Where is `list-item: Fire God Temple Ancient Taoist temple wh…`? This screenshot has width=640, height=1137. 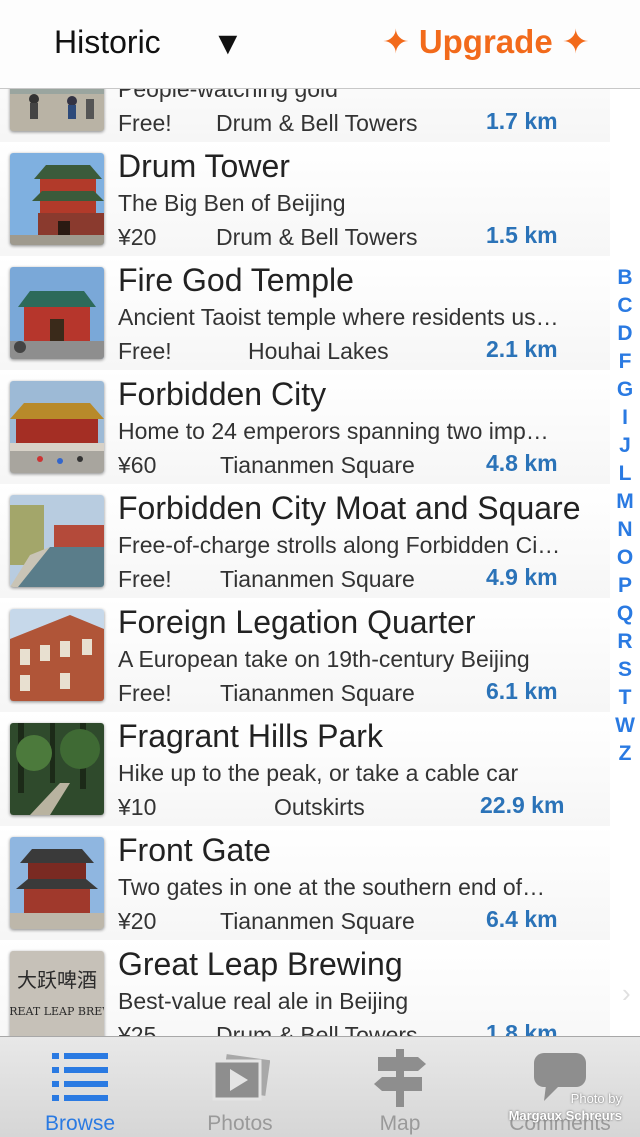
list-item: Fire God Temple Ancient Taoist temple wh… is located at coordinates (305, 313).